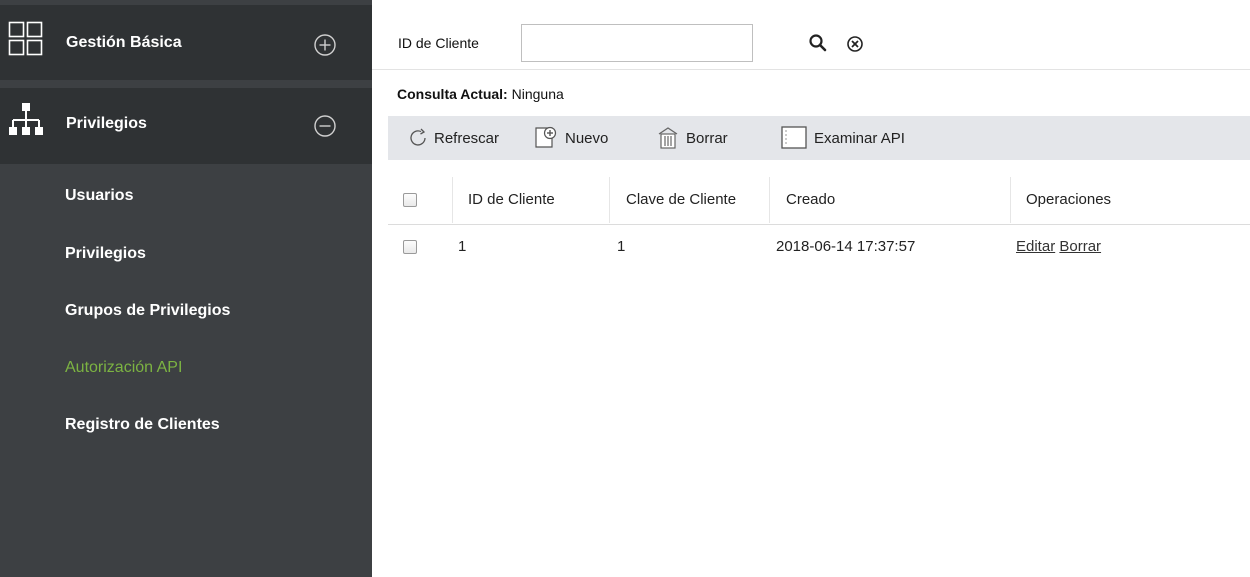 This screenshot has width=1250, height=577. I want to click on trash-icon, so click(668, 138).